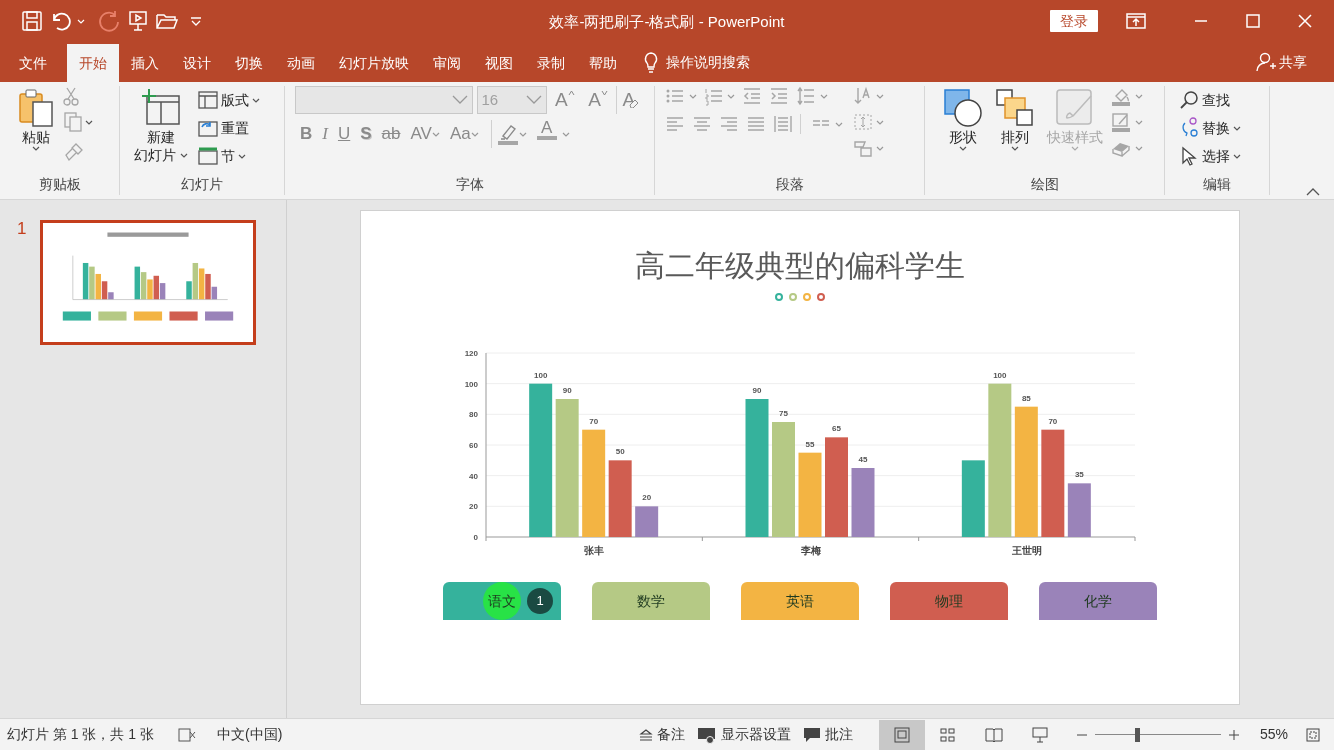 The width and height of the screenshot is (1334, 750). I want to click on line-spacing-icon, so click(806, 96).